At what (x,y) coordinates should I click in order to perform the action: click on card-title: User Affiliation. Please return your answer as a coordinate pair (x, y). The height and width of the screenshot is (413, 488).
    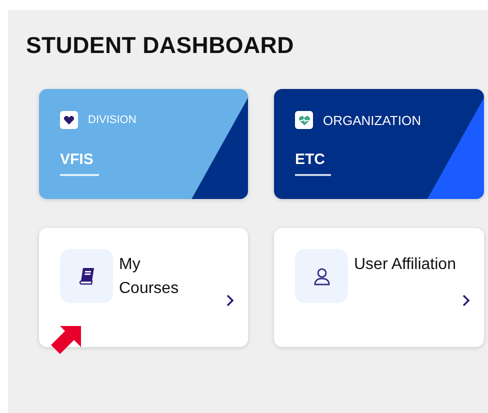
    Looking at the image, I should click on (405, 265).